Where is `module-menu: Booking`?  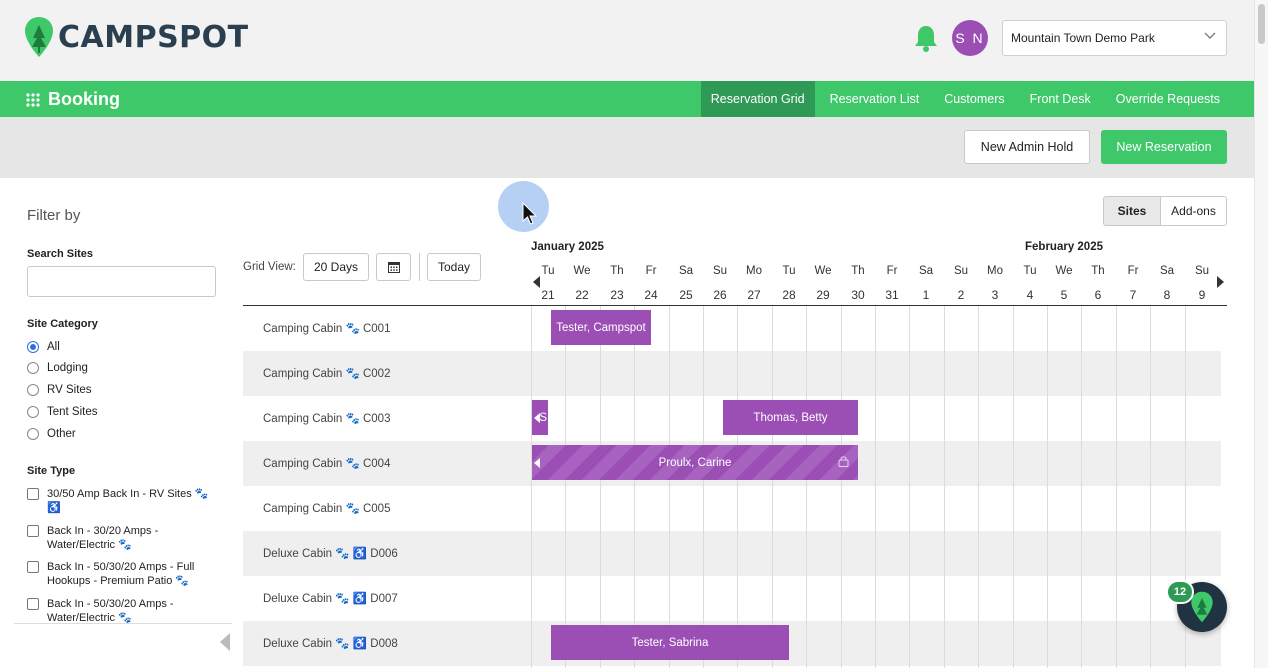 module-menu: Booking is located at coordinates (73, 99).